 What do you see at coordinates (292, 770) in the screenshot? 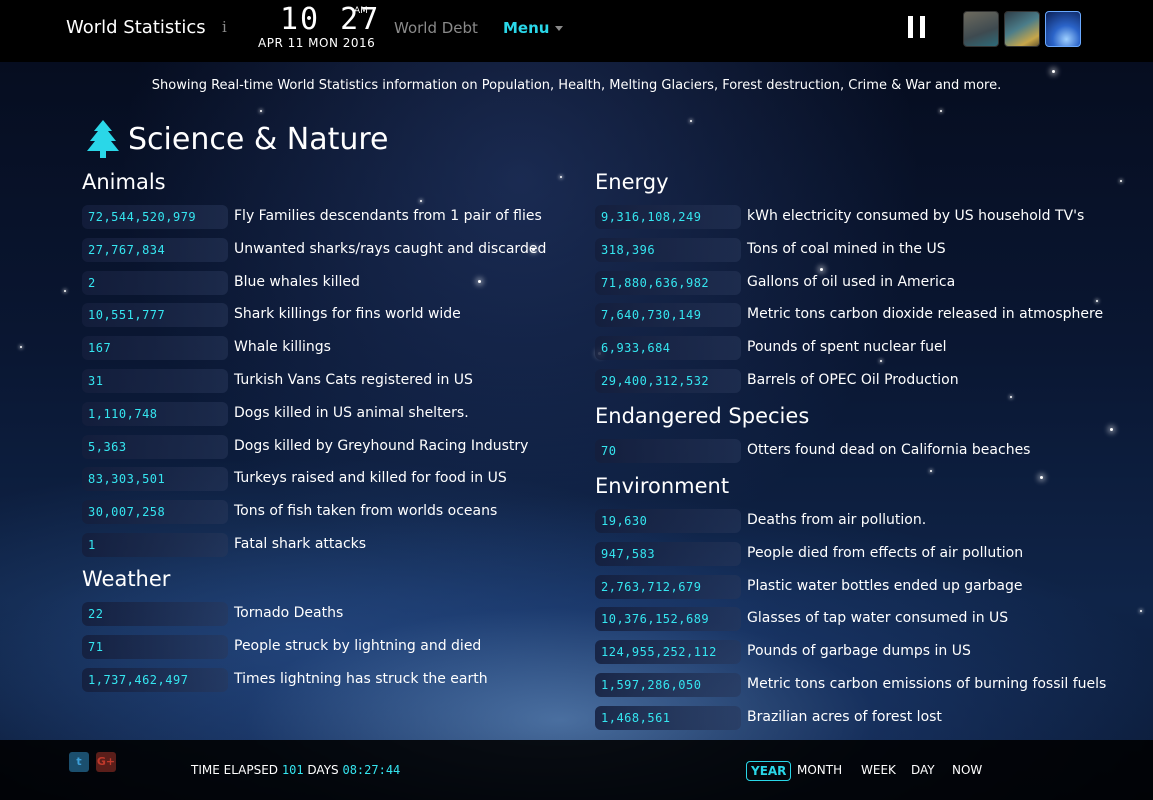
I see `elapsed-days-value: 101` at bounding box center [292, 770].